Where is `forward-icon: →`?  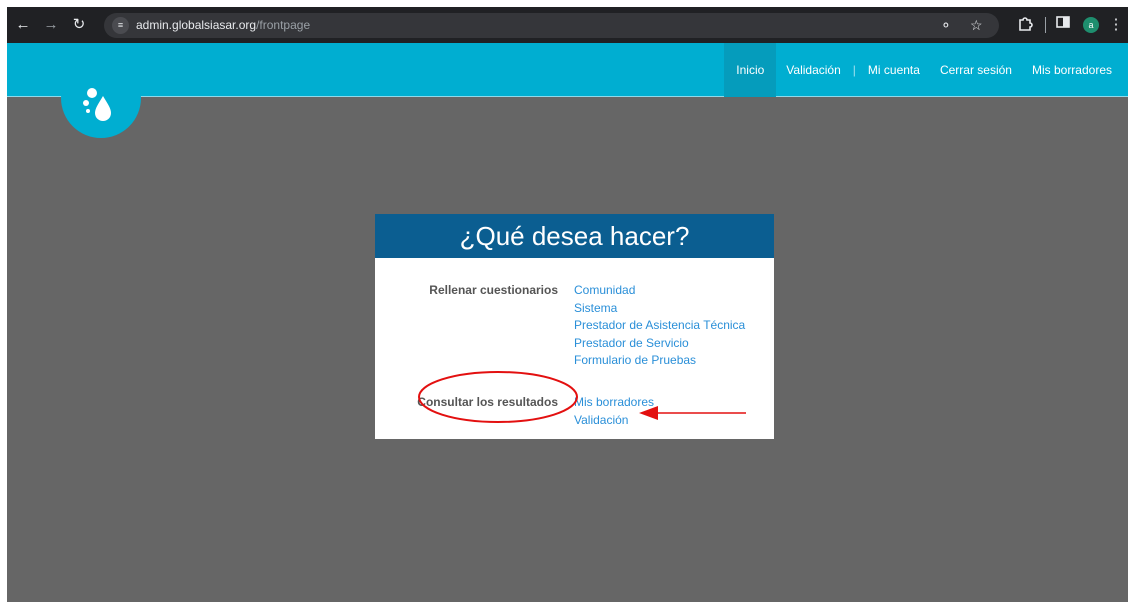
forward-icon: → is located at coordinates (51, 25).